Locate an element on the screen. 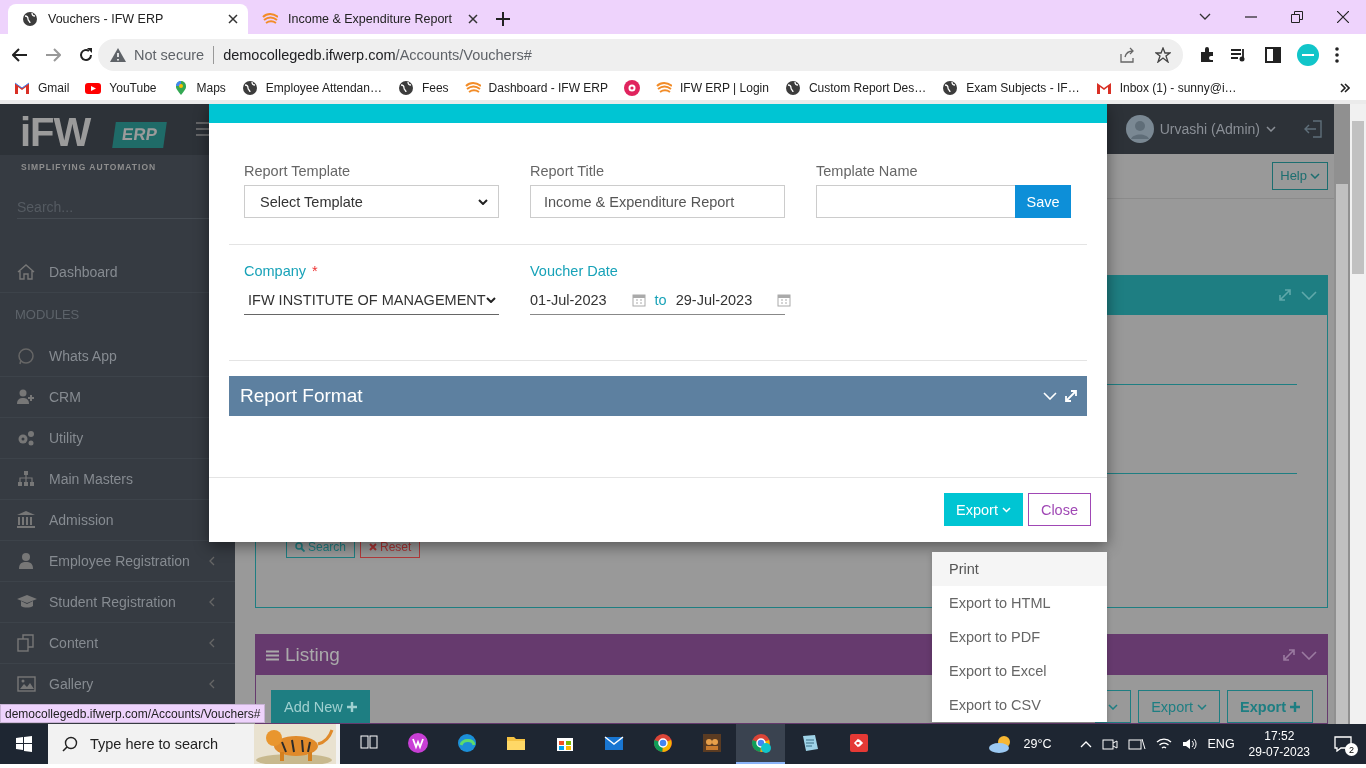 This screenshot has width=1366, height=768. security-label: Not secure is located at coordinates (169, 55).